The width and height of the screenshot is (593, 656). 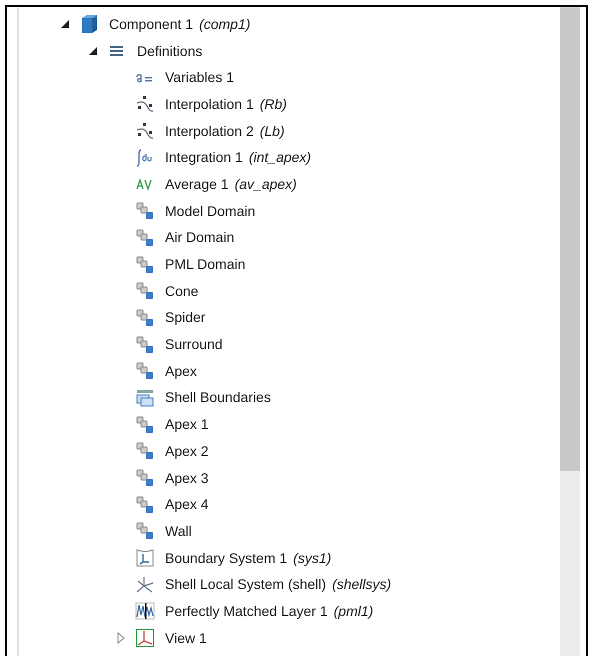 What do you see at coordinates (121, 638) in the screenshot?
I see `expand-arrow-icon` at bounding box center [121, 638].